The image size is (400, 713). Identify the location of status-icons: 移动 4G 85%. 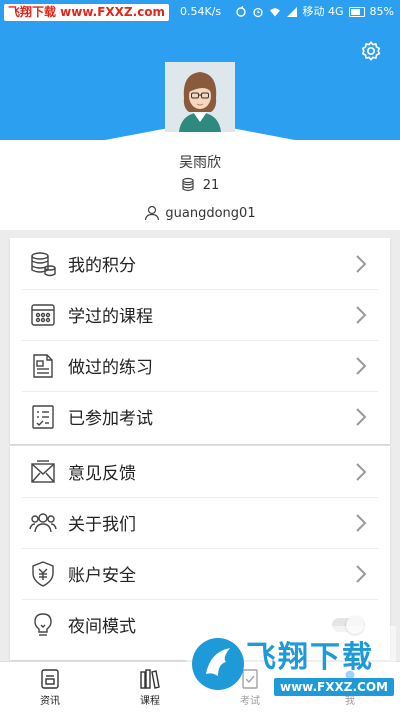
(314, 12).